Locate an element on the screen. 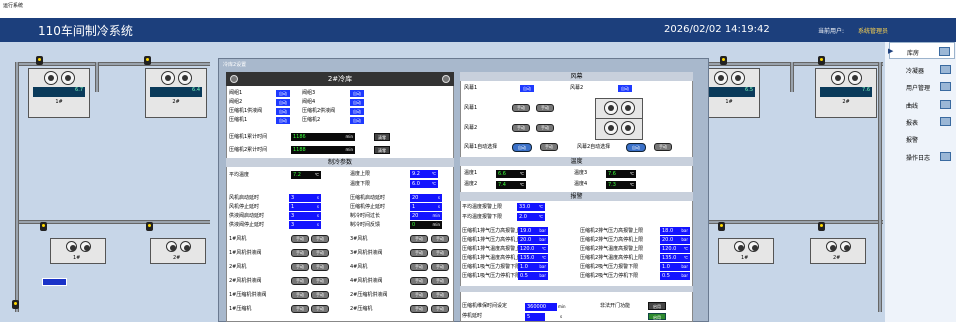 The image size is (956, 322). alarm-input: 18.0 bar is located at coordinates (675, 231).